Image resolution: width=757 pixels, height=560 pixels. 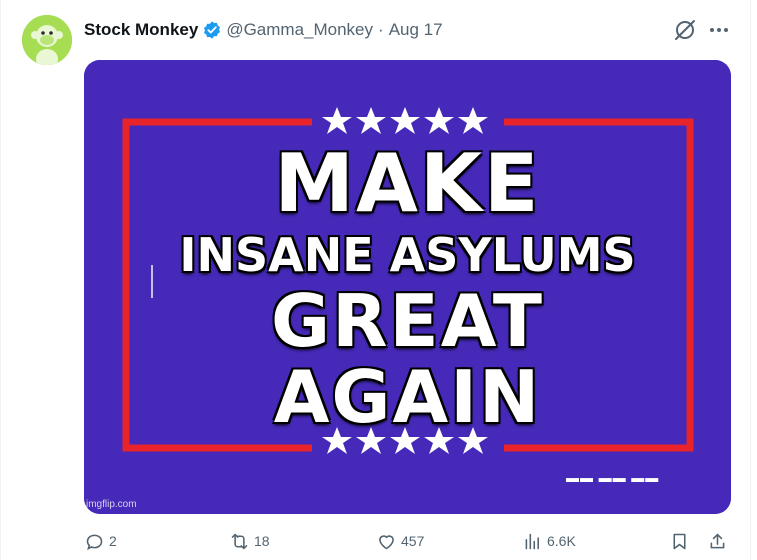 What do you see at coordinates (141, 30) in the screenshot?
I see `display-name: Stock Monkey` at bounding box center [141, 30].